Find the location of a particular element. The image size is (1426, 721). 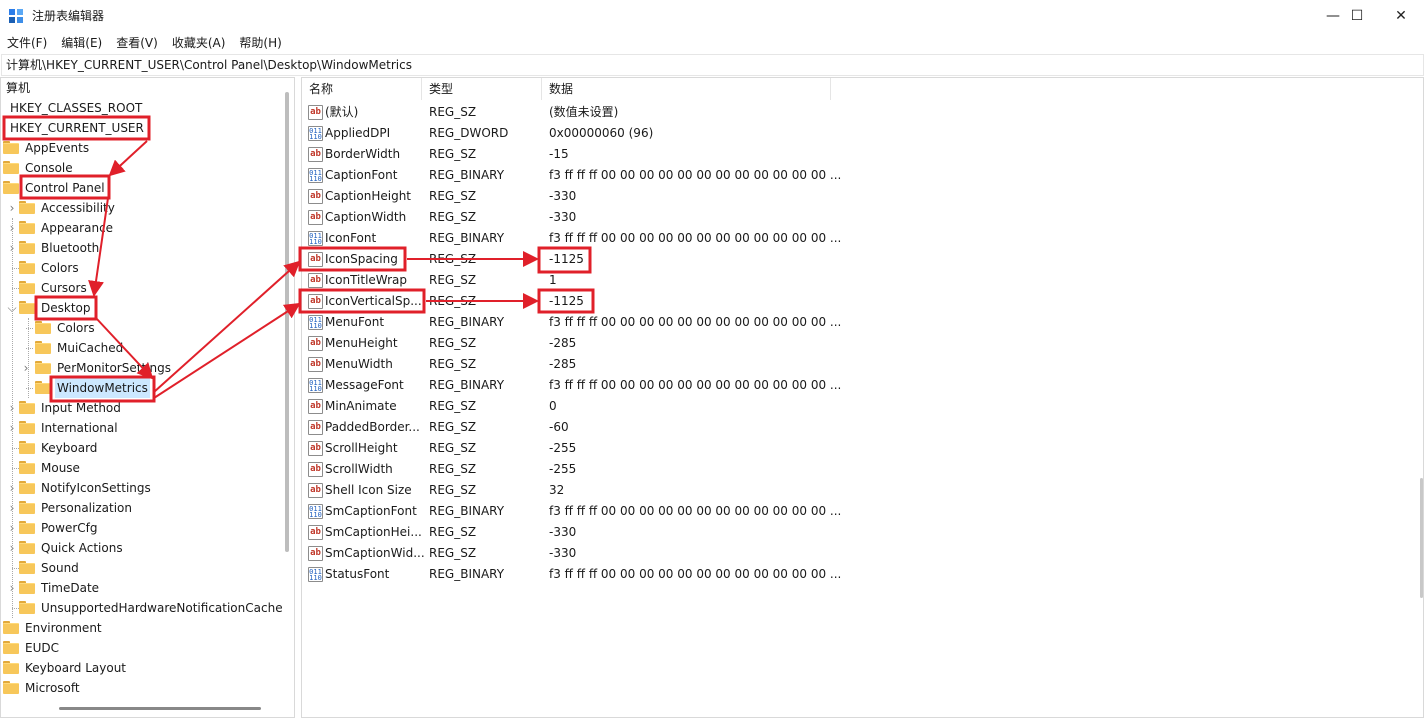

value-row: ab MenuWidth REG_SZ -285 is located at coordinates (862, 364).